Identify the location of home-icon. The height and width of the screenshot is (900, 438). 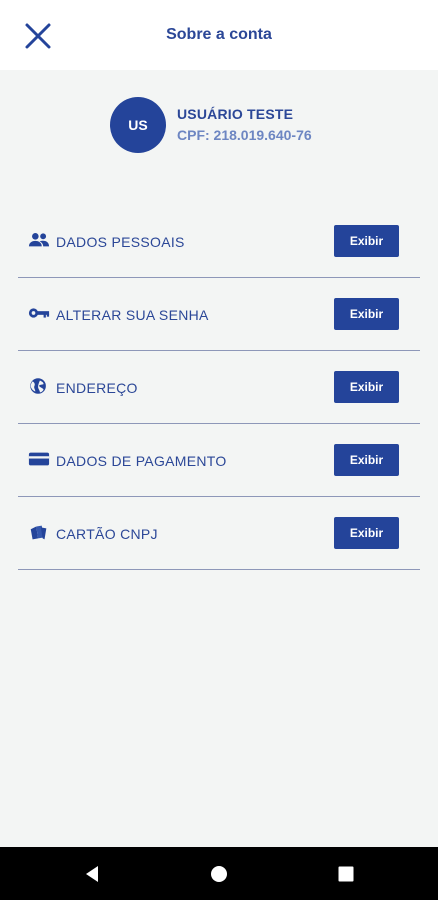
(219, 874).